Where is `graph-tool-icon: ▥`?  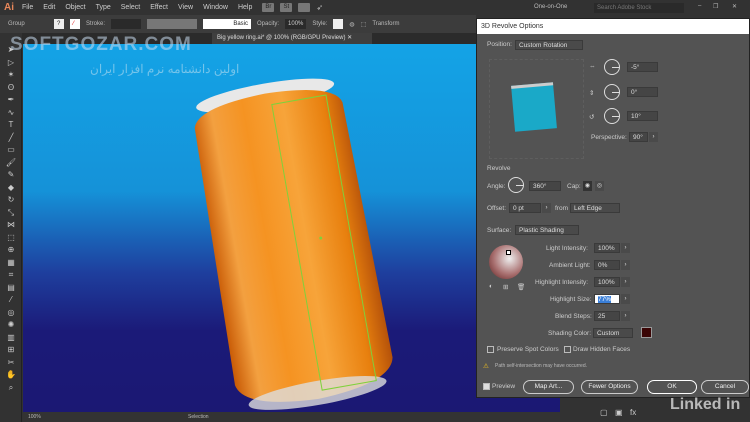
graph-tool-icon: ▥ is located at coordinates (11, 338).